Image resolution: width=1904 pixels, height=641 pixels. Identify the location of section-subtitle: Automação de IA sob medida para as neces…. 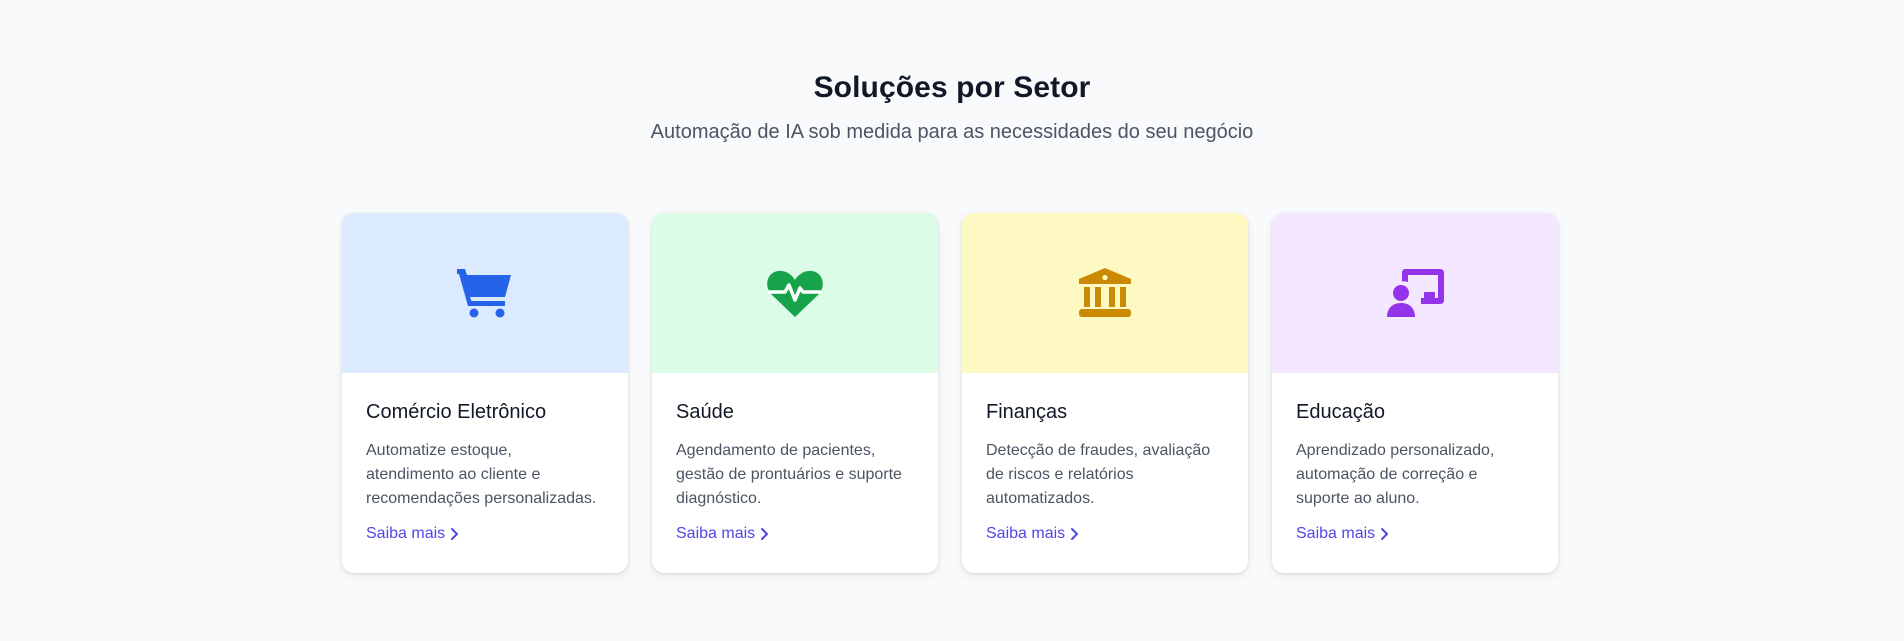
(952, 132).